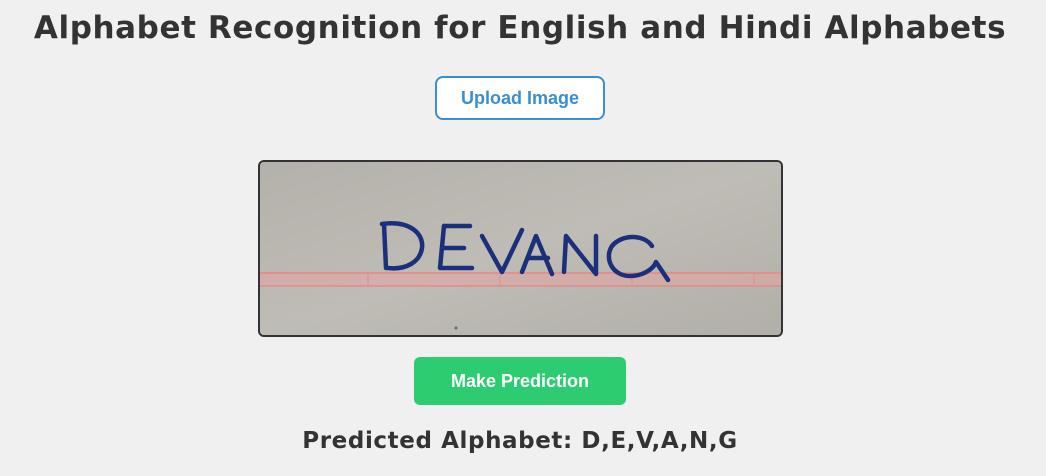 This screenshot has height=476, width=1046. I want to click on make-prediction-button: Make Prediction, so click(520, 381).